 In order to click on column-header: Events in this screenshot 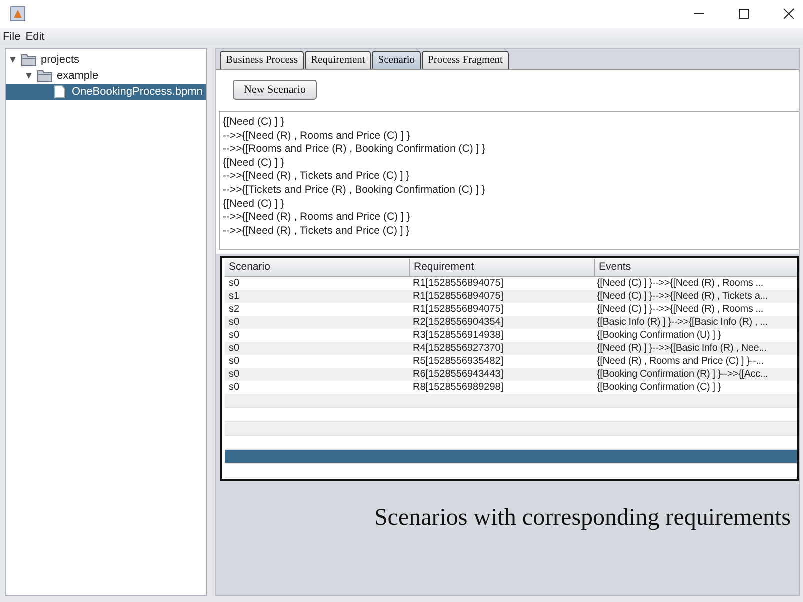, I will do `click(696, 267)`.